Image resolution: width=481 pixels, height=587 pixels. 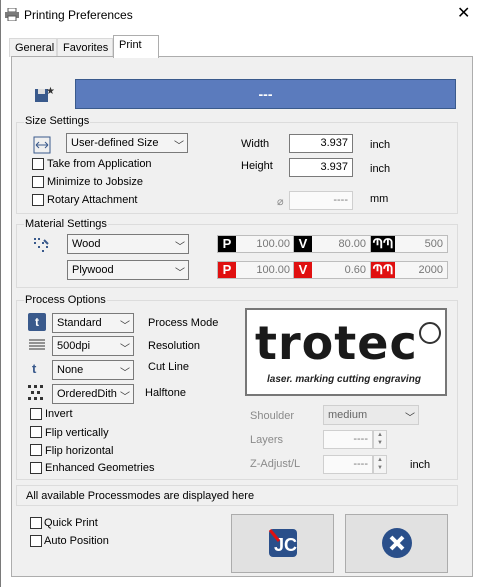 I want to click on halftone-select: OrderedDith ﹀, so click(x=93, y=394).